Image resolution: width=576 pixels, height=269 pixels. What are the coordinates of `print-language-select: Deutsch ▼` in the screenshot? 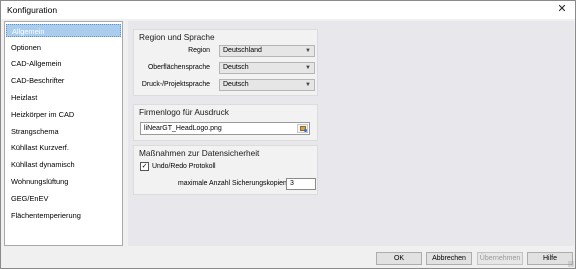 It's located at (267, 85).